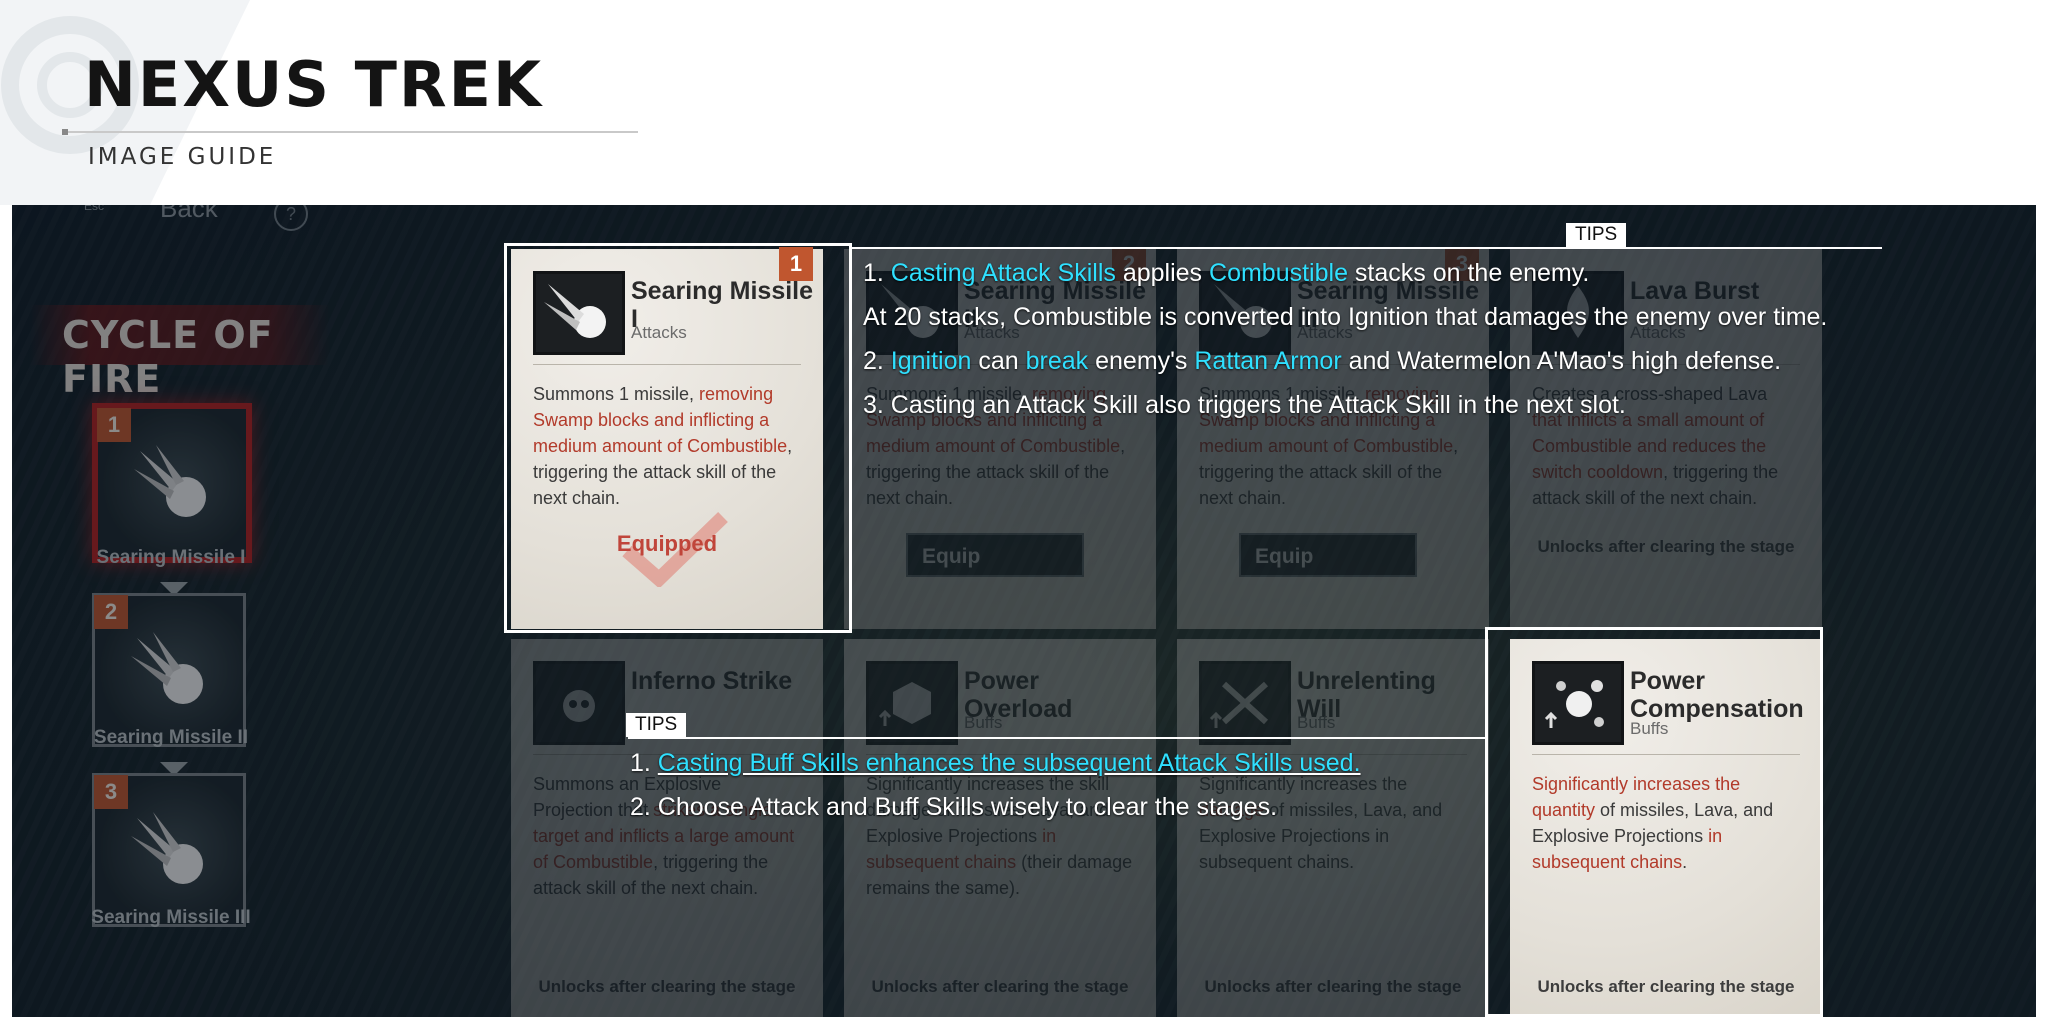 This screenshot has width=2048, height=1024. I want to click on highlight-frame-buff, so click(1654, 822).